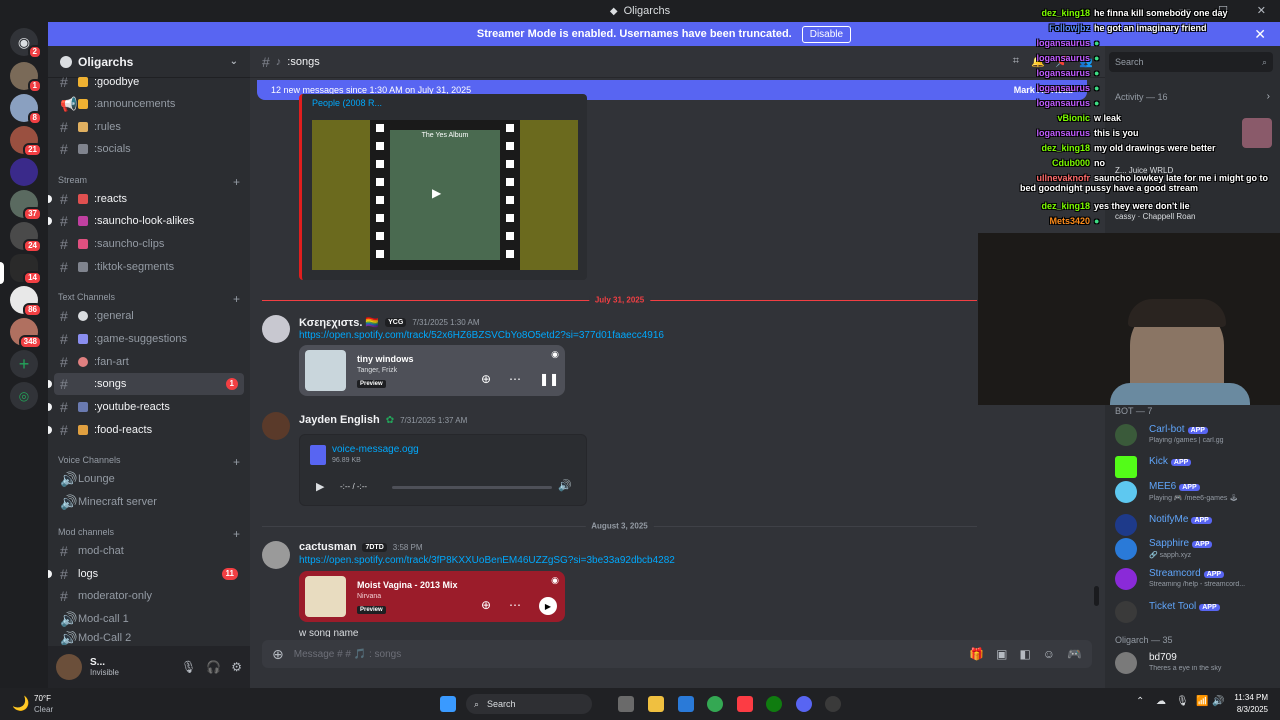  What do you see at coordinates (26, 141) in the screenshot?
I see `server-icon: 21` at bounding box center [26, 141].